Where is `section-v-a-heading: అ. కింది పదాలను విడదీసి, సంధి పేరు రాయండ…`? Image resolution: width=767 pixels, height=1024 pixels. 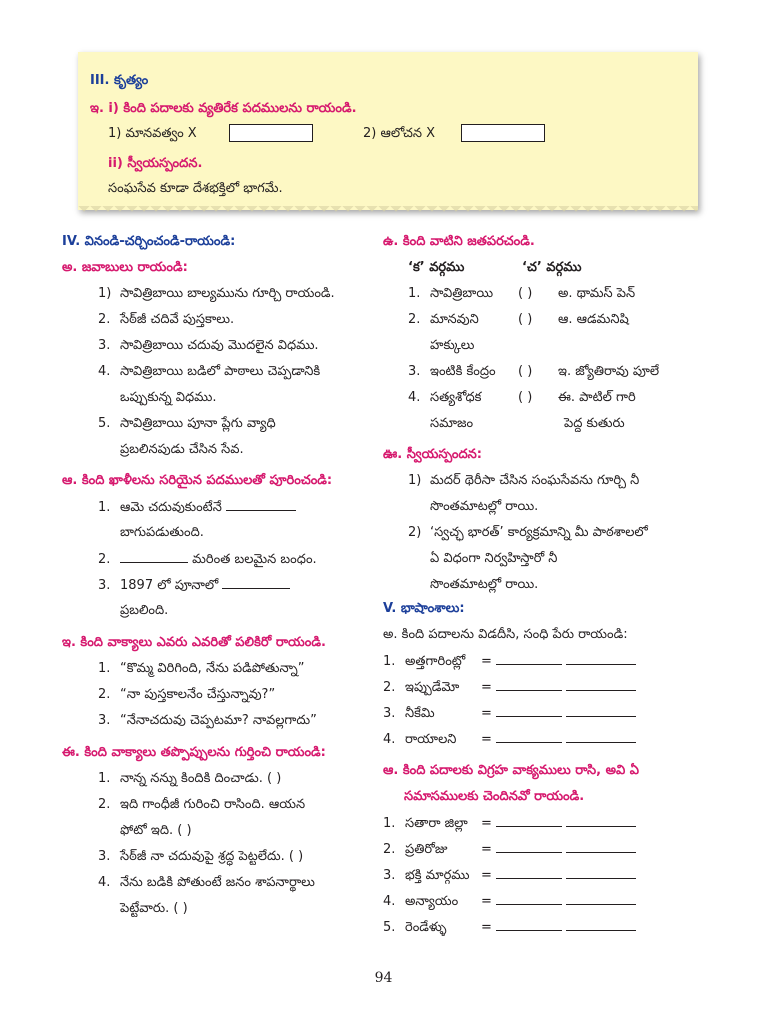
section-v-a-heading: అ. కింది పదాలను విడదీసి, సంధి పేరు రాయండ… is located at coordinates (505, 634).